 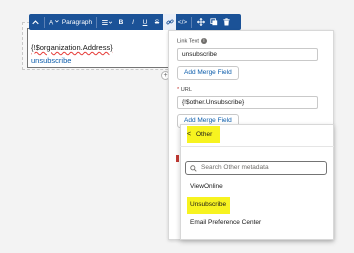 I want to click on italic-icon: I, so click(x=133, y=22).